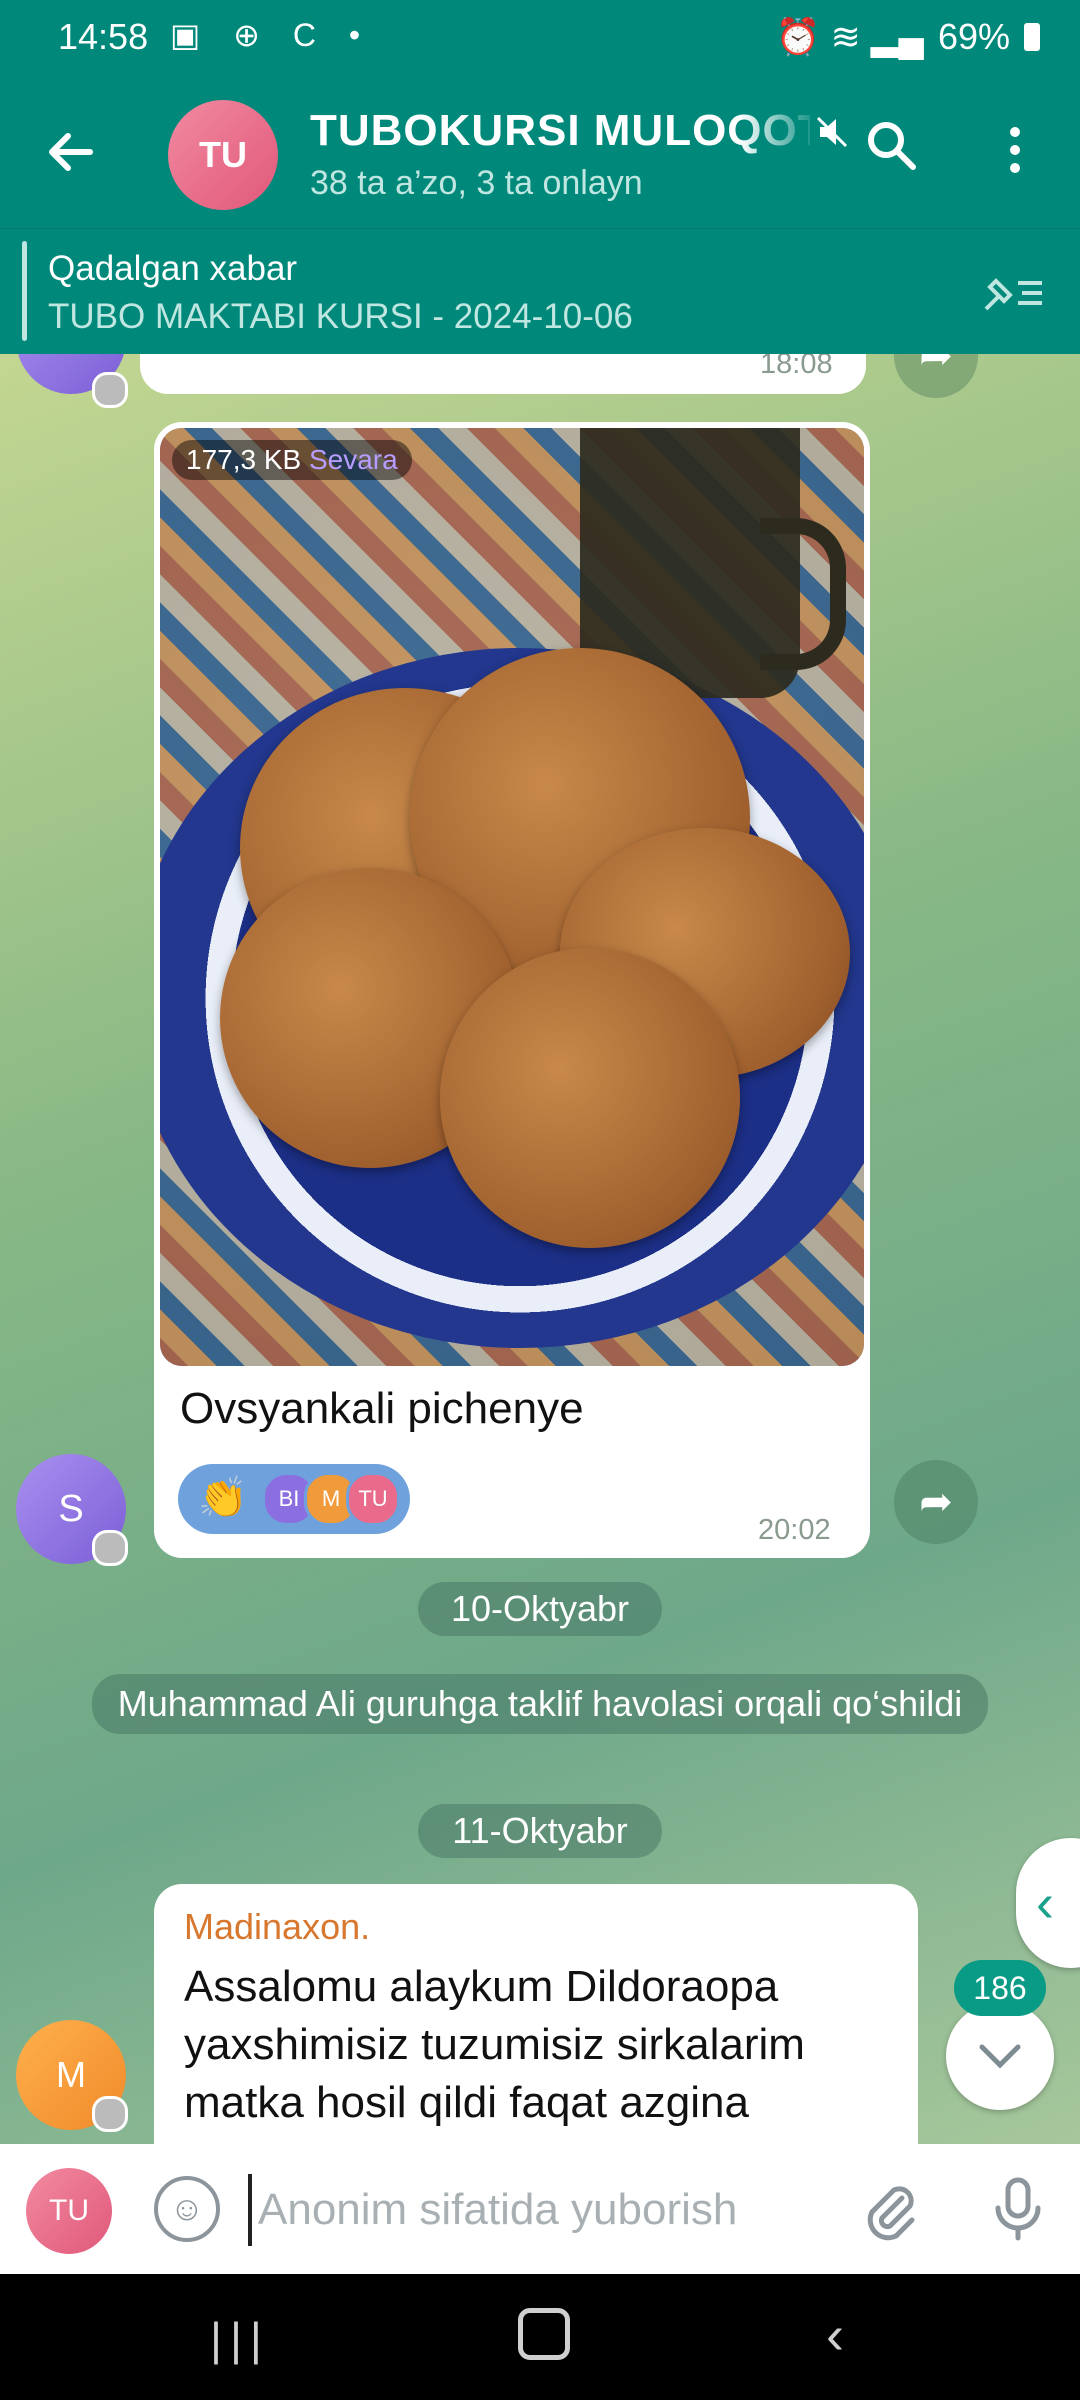 The height and width of the screenshot is (2400, 1080). What do you see at coordinates (1015, 150) in the screenshot?
I see `more-options-icon` at bounding box center [1015, 150].